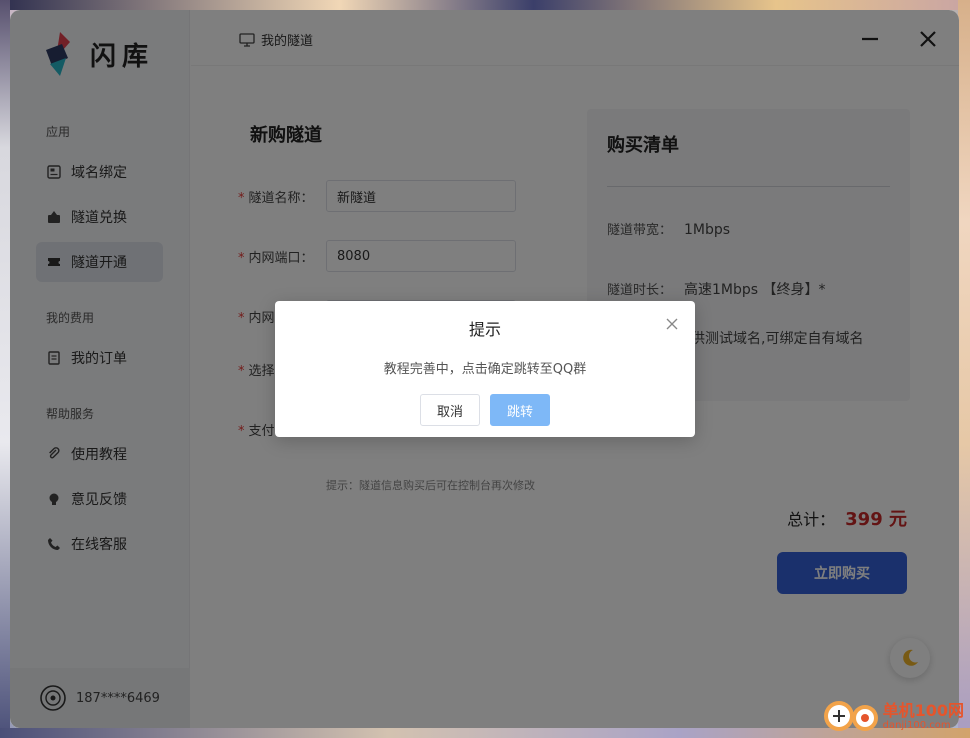 The width and height of the screenshot is (970, 738). I want to click on watermark-text: 单机100网 danji100.com, so click(923, 715).